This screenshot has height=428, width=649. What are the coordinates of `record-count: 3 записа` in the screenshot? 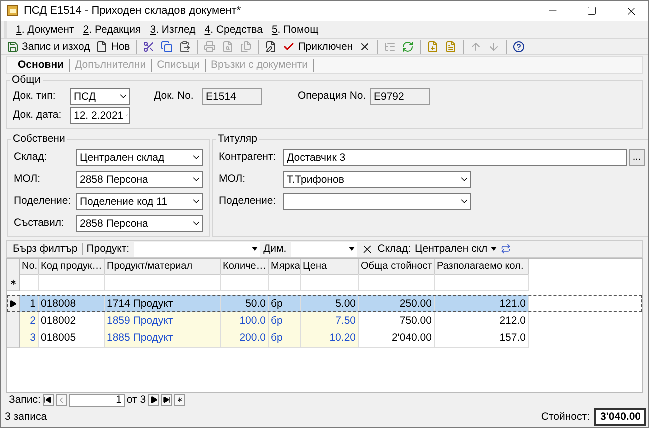 It's located at (26, 417).